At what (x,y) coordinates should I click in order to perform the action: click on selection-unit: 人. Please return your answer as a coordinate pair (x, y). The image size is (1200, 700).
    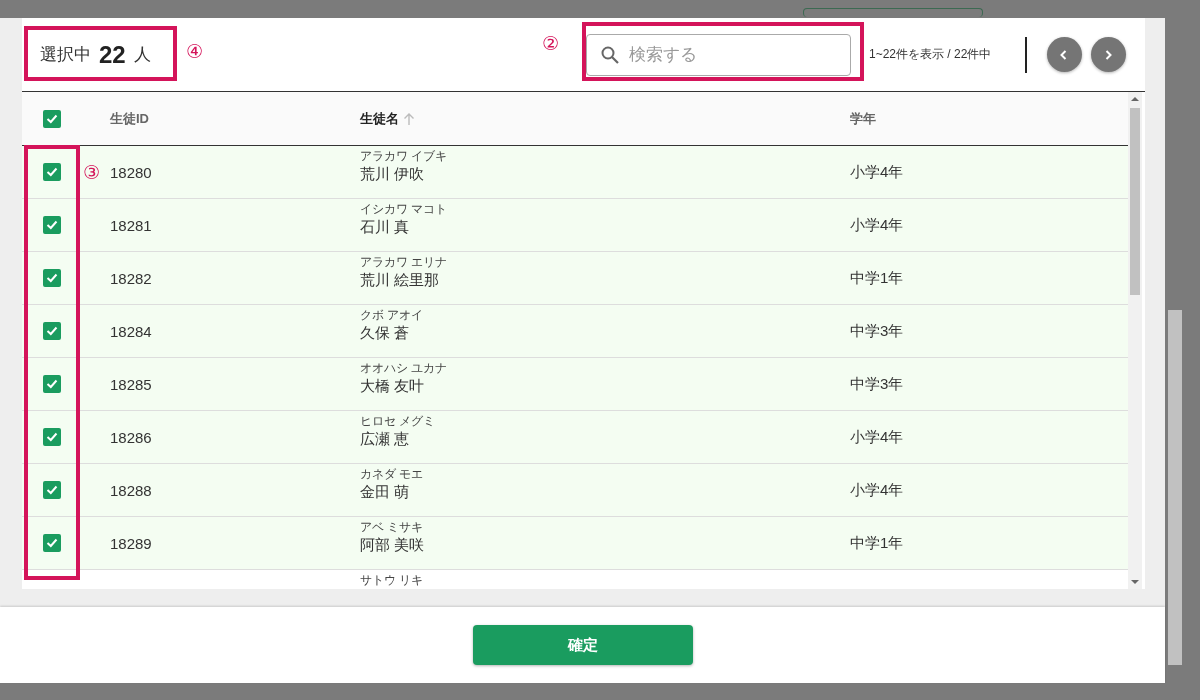
    Looking at the image, I should click on (142, 55).